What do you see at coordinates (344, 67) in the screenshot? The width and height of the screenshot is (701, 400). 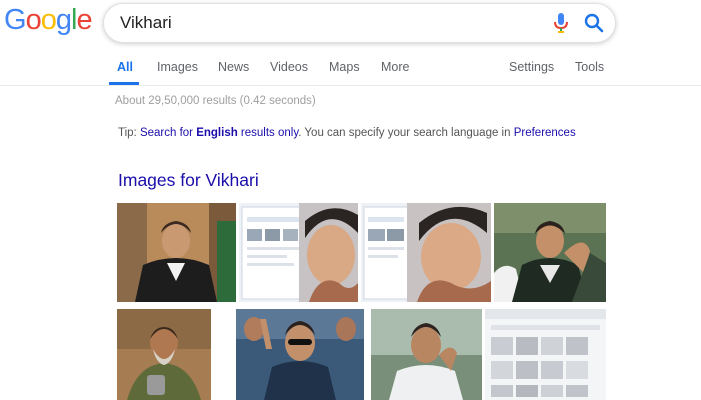 I see `tab-maps: Maps` at bounding box center [344, 67].